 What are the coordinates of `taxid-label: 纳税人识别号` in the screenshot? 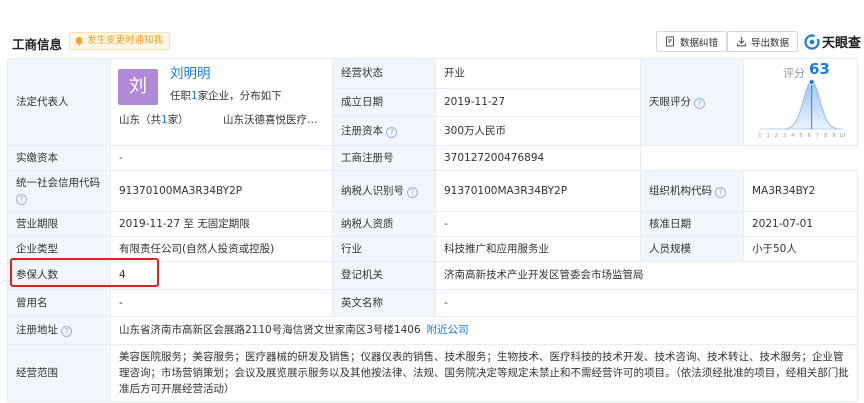 It's located at (372, 190).